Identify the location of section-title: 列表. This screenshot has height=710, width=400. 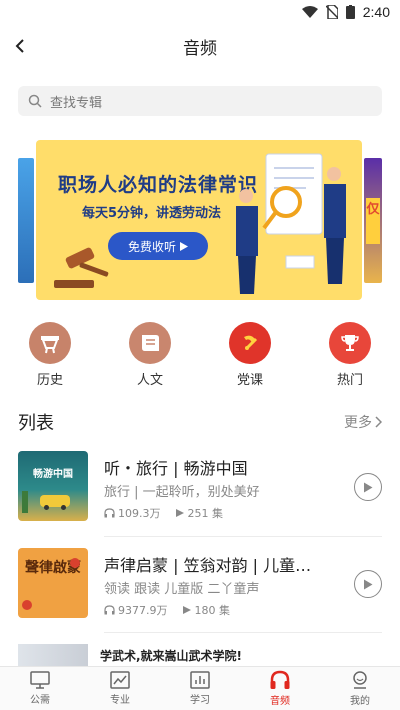
(36, 423).